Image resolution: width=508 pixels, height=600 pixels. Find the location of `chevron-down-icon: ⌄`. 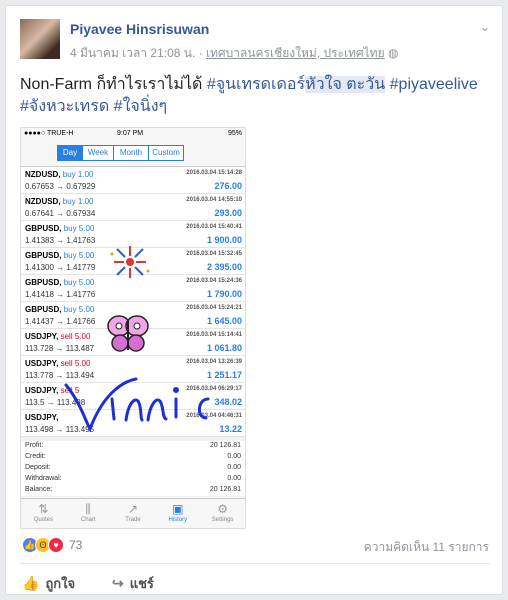

chevron-down-icon: ⌄ is located at coordinates (485, 27).